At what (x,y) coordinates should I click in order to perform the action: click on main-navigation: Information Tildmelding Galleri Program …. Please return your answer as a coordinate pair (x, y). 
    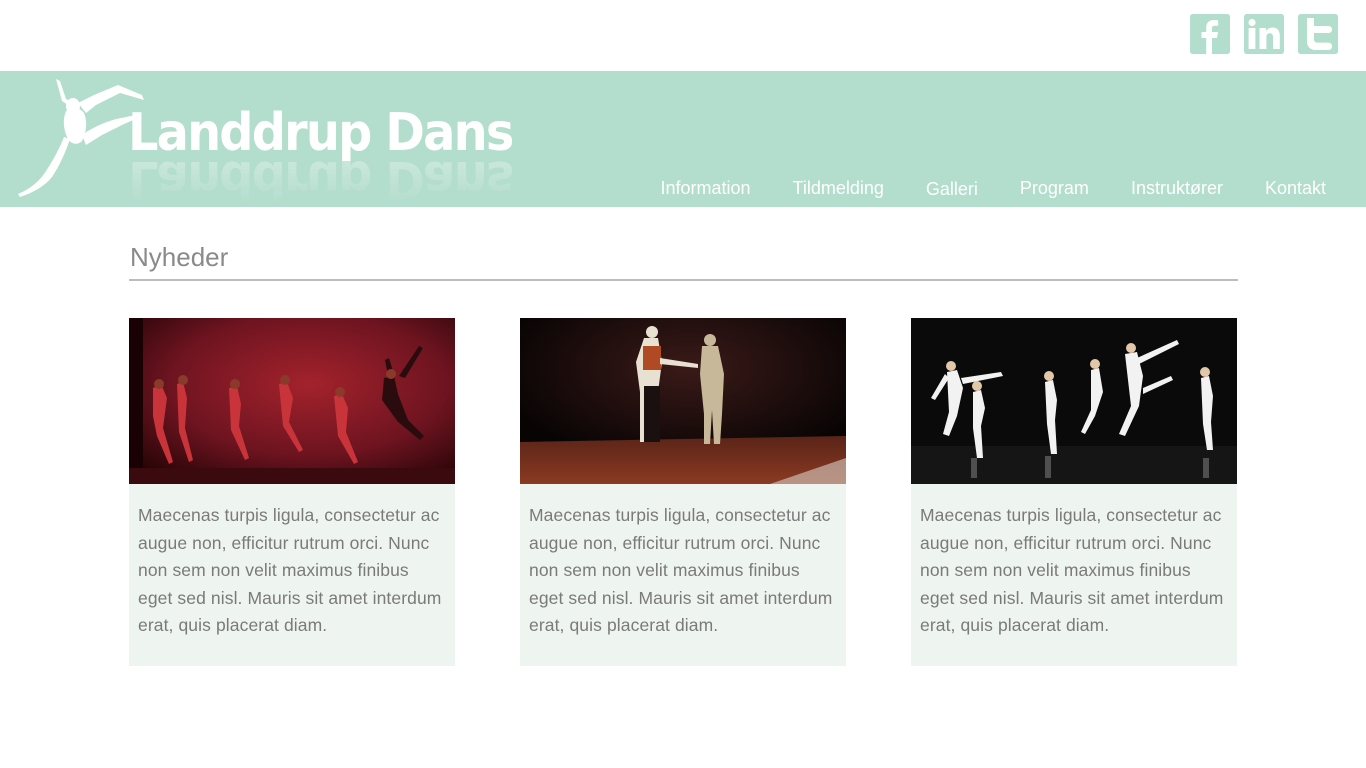
    Looking at the image, I should click on (993, 188).